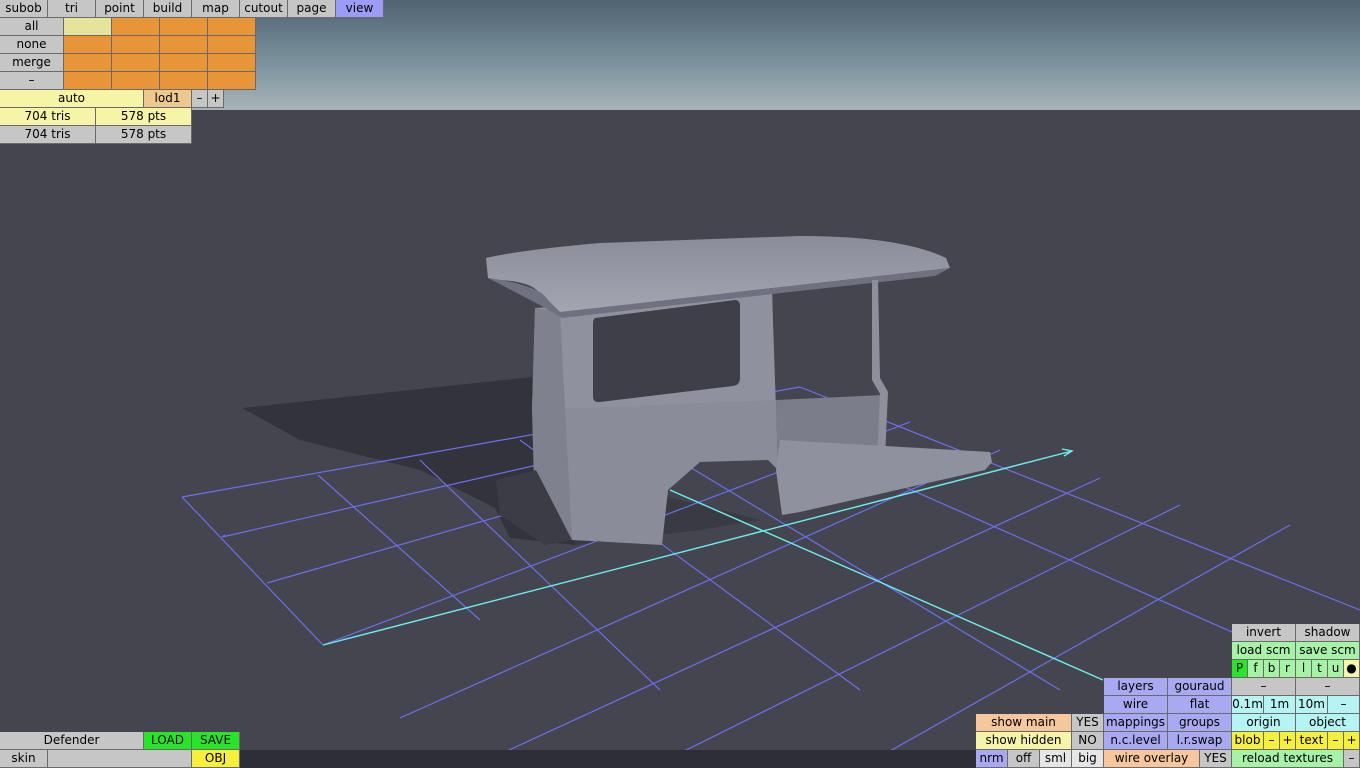 The height and width of the screenshot is (768, 1360). I want to click on save-scm-button: save scm, so click(1328, 651).